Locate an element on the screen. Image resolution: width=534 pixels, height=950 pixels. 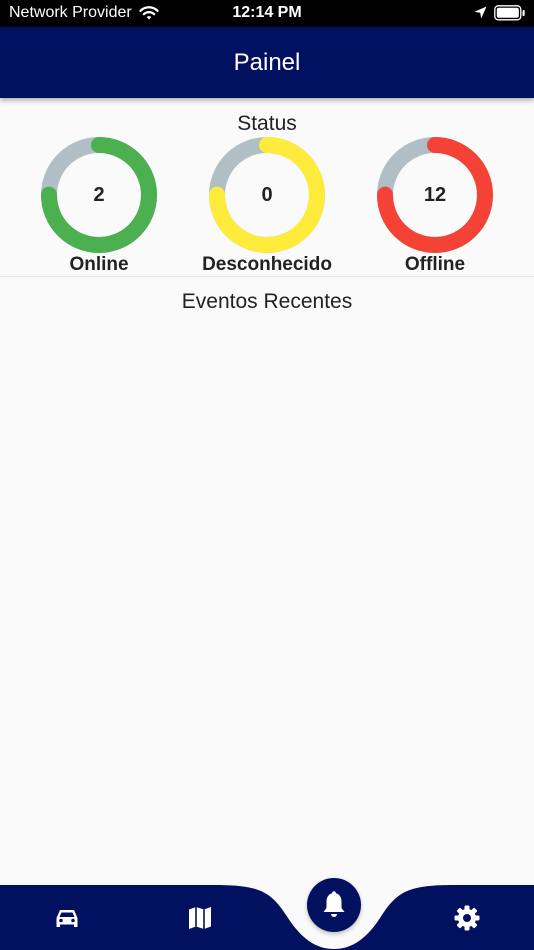
unknown-gauge: 0 is located at coordinates (267, 195).